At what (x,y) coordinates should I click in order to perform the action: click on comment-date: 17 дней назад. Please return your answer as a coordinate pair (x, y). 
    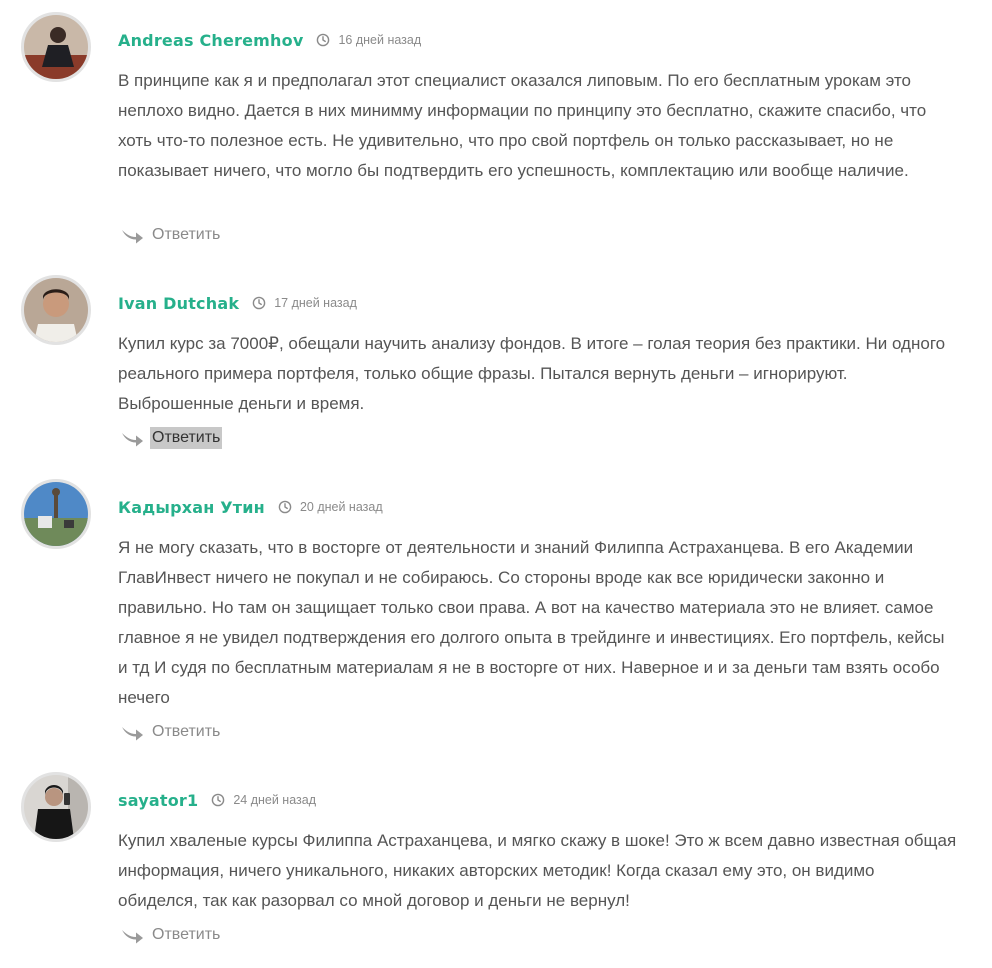
    Looking at the image, I should click on (304, 303).